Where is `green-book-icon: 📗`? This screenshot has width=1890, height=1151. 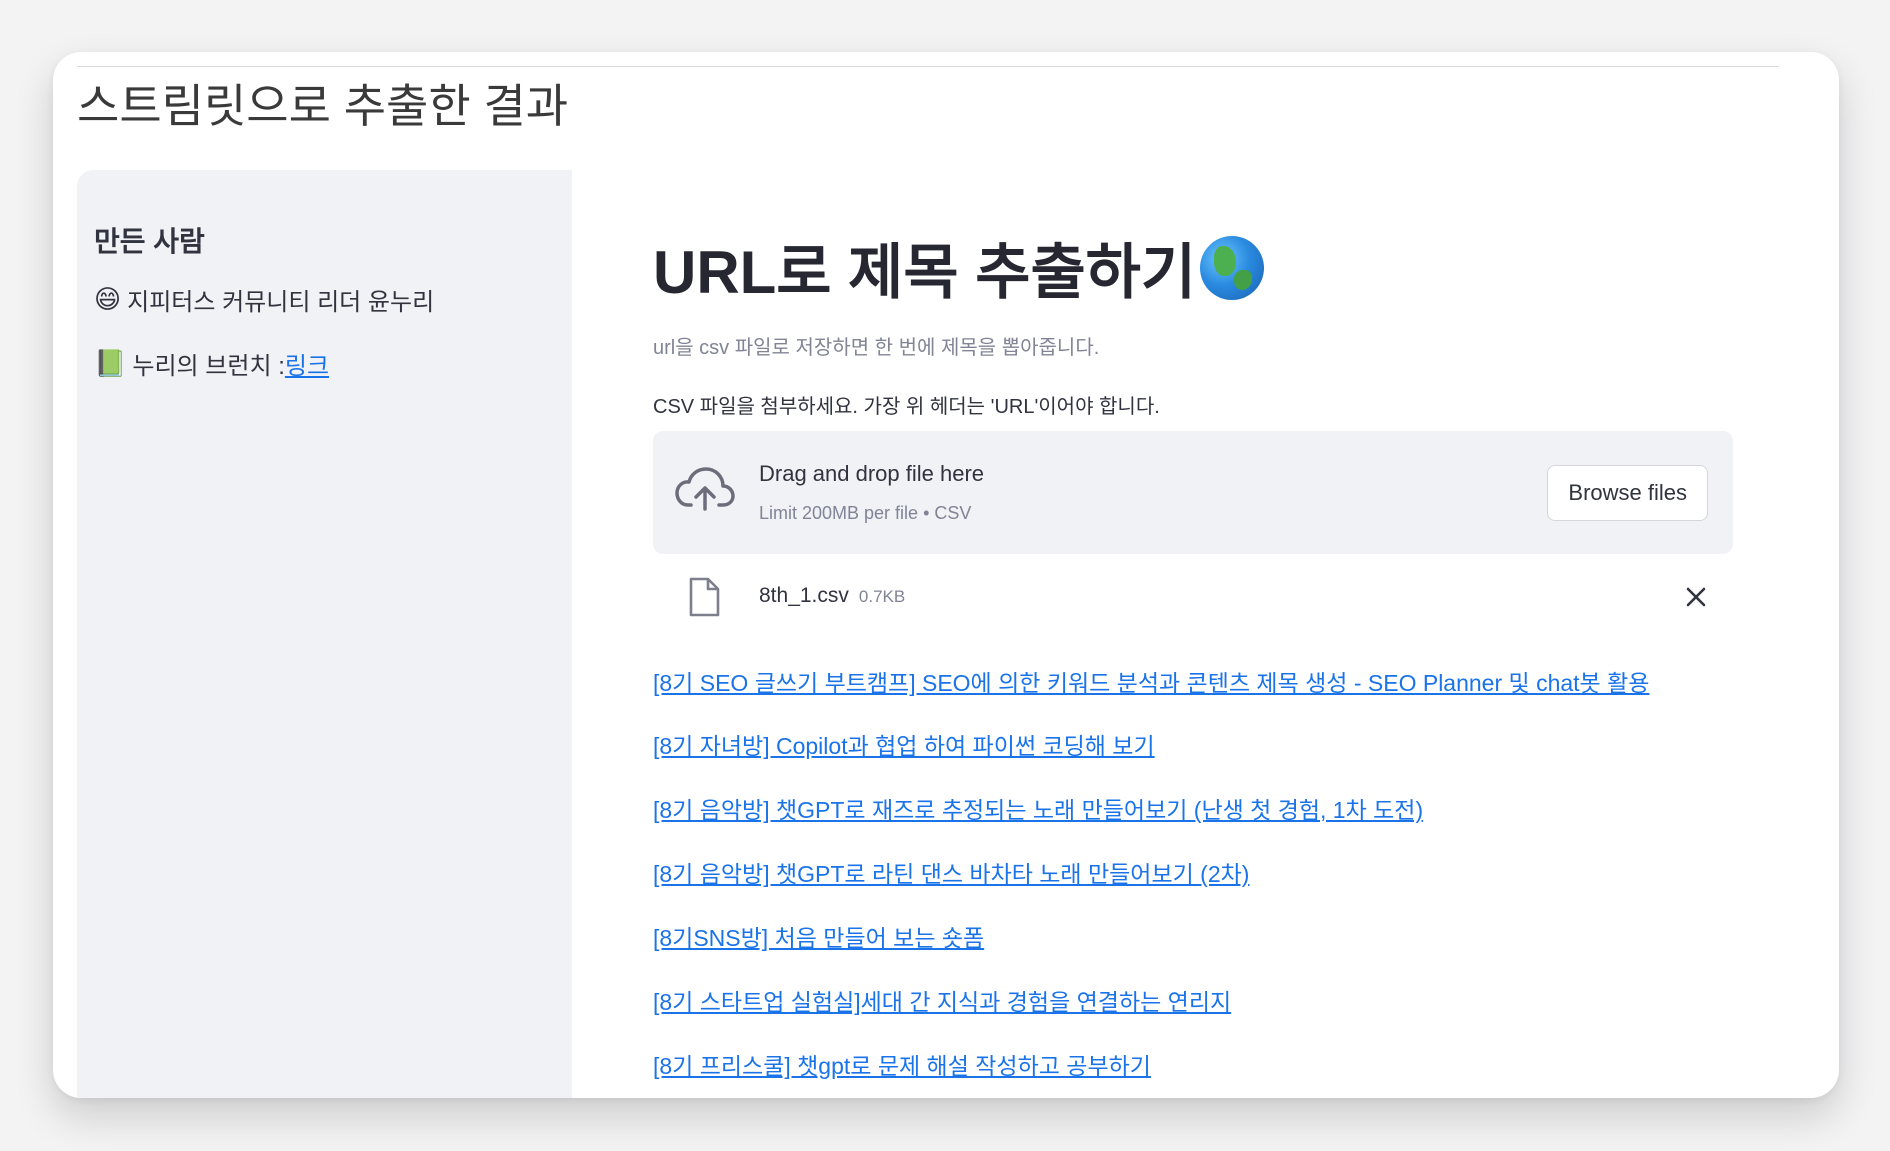 green-book-icon: 📗 is located at coordinates (110, 363).